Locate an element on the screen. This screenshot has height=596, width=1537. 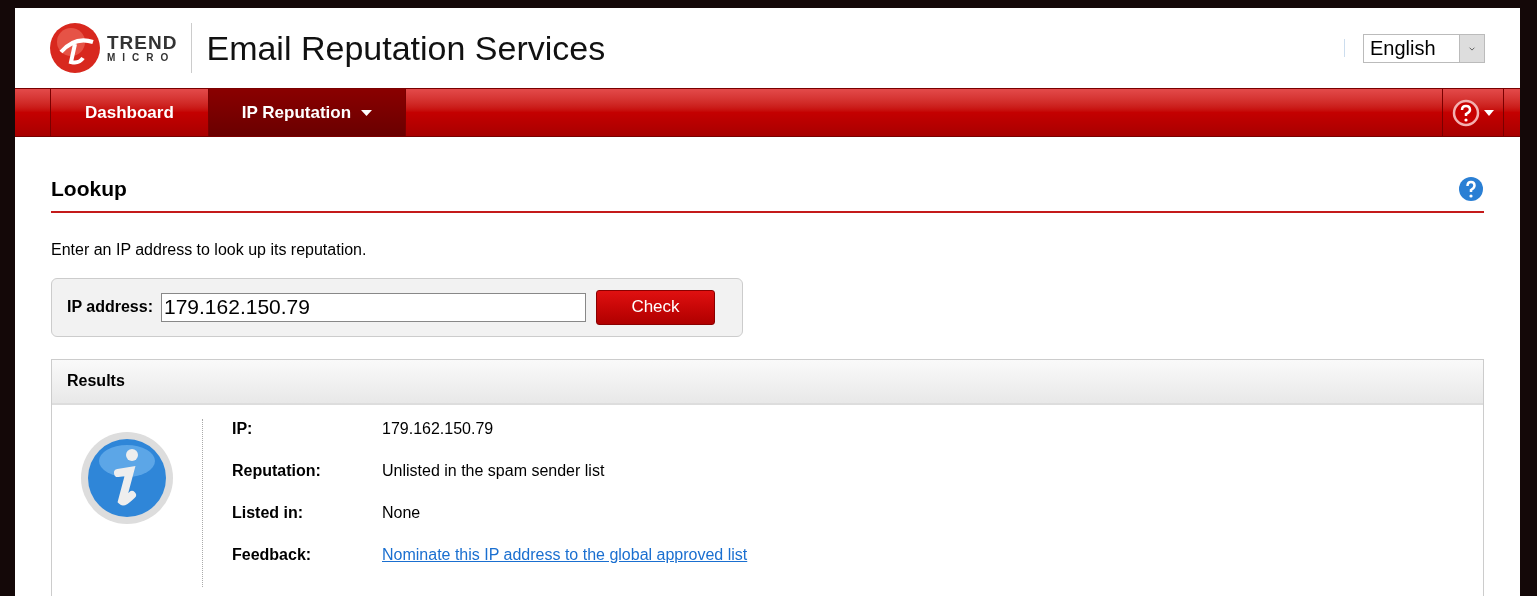
page-title: Lookup is located at coordinates (89, 189).